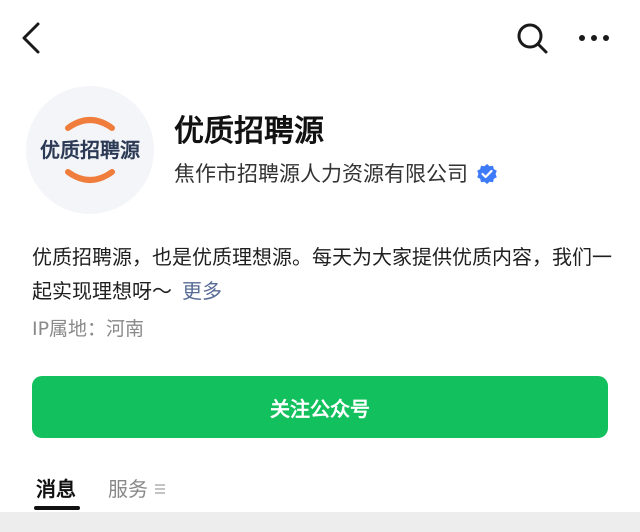 Image resolution: width=640 pixels, height=532 pixels. I want to click on organization-row: 焦作市招聘源人力资源有限公司, so click(336, 174).